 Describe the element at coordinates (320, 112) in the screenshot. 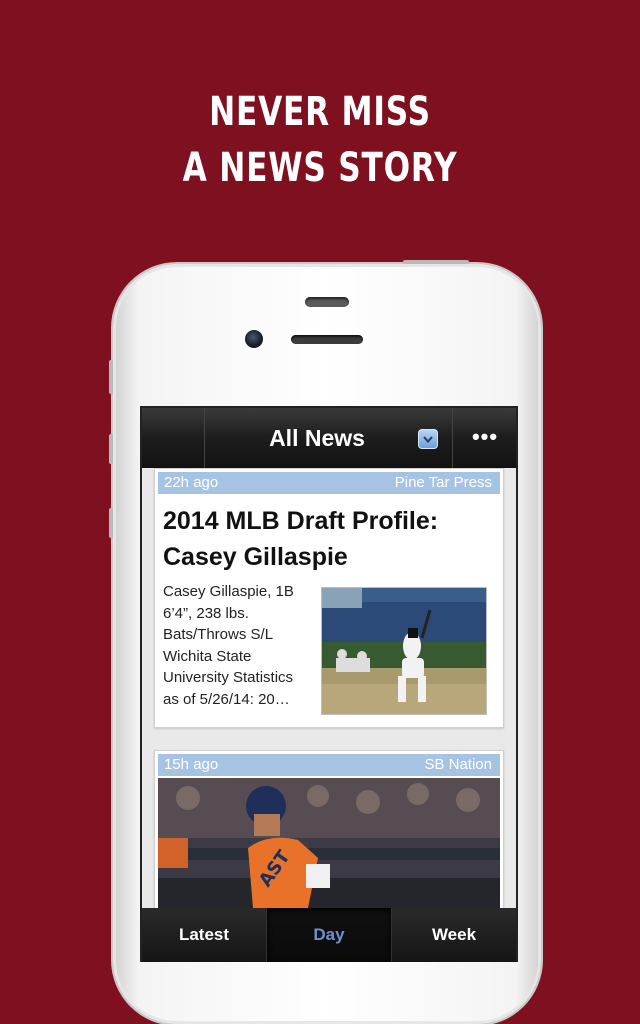

I see `promo-line-1: NEVER MISS` at that location.